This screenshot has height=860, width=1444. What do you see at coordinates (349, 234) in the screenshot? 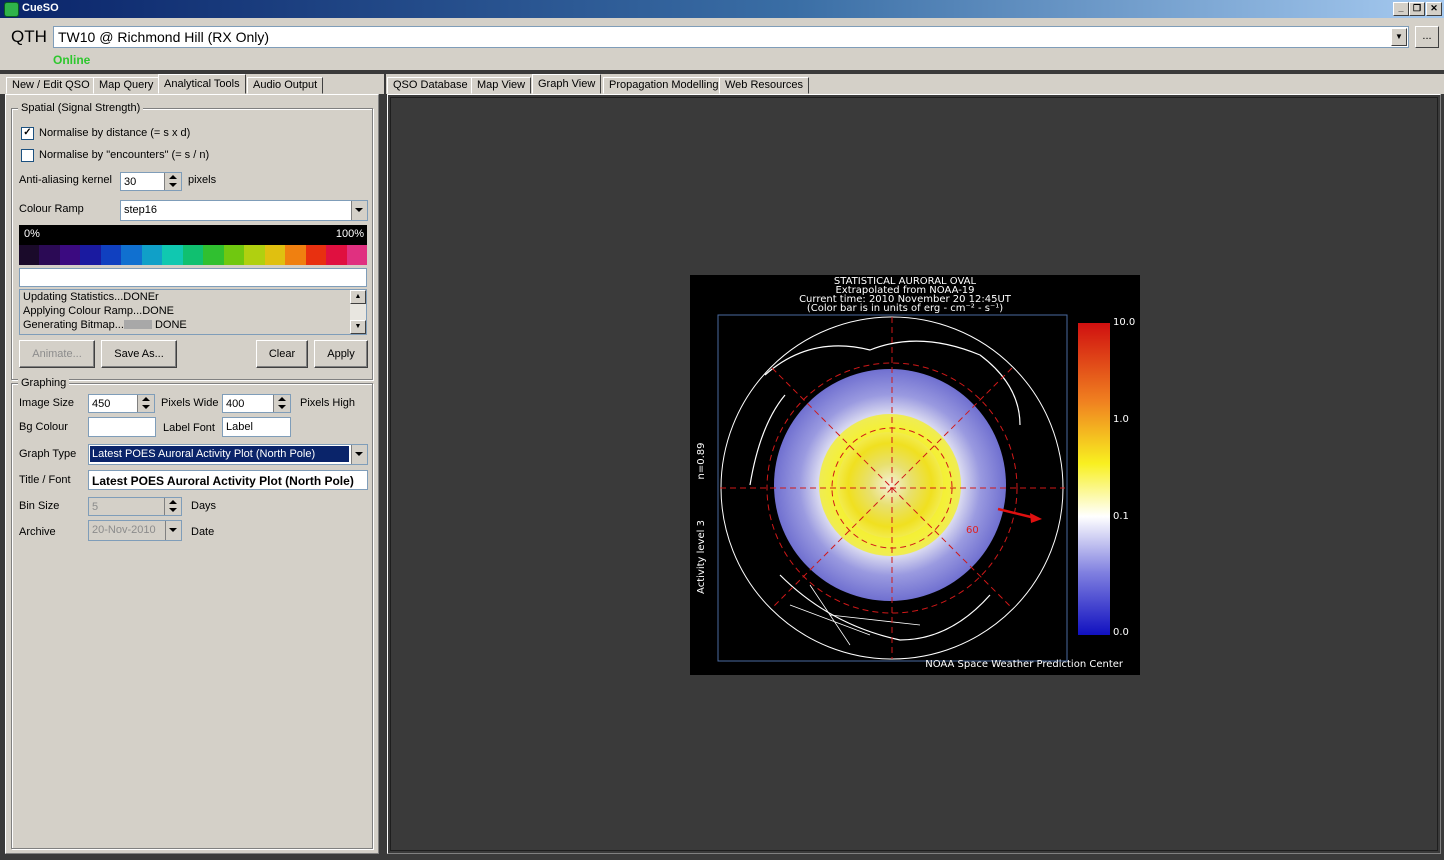
I see `ramp-max-label: 100%` at bounding box center [349, 234].